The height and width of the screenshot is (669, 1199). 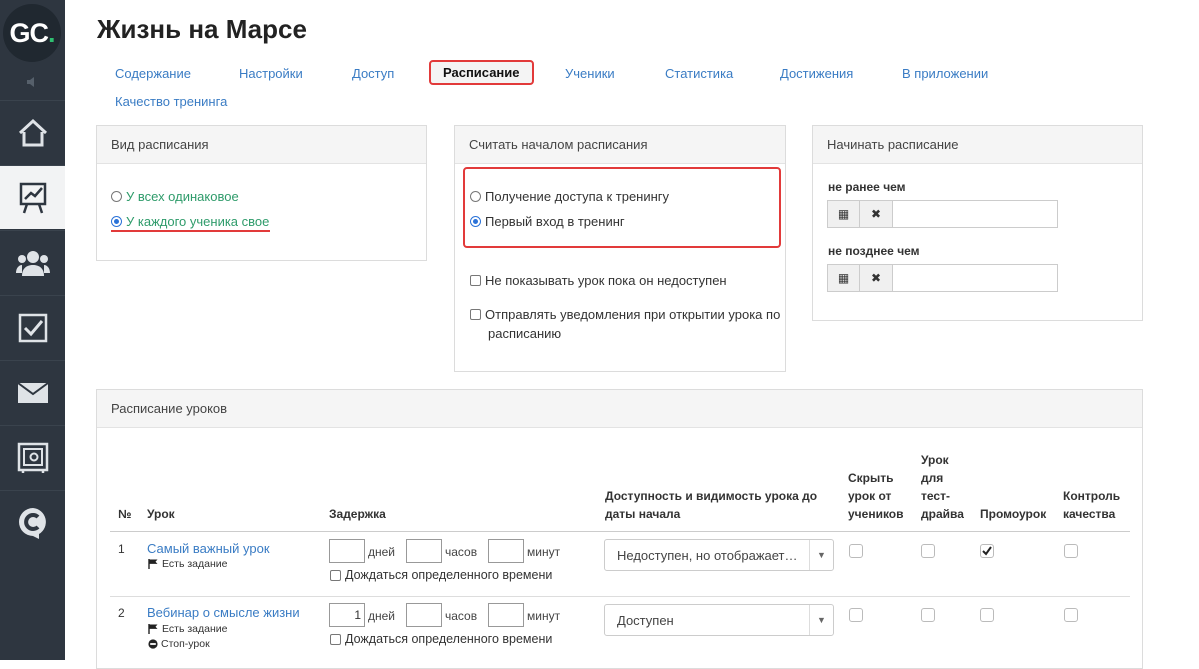 What do you see at coordinates (198, 221) in the screenshot?
I see `option-label: У каждого ученика свое` at bounding box center [198, 221].